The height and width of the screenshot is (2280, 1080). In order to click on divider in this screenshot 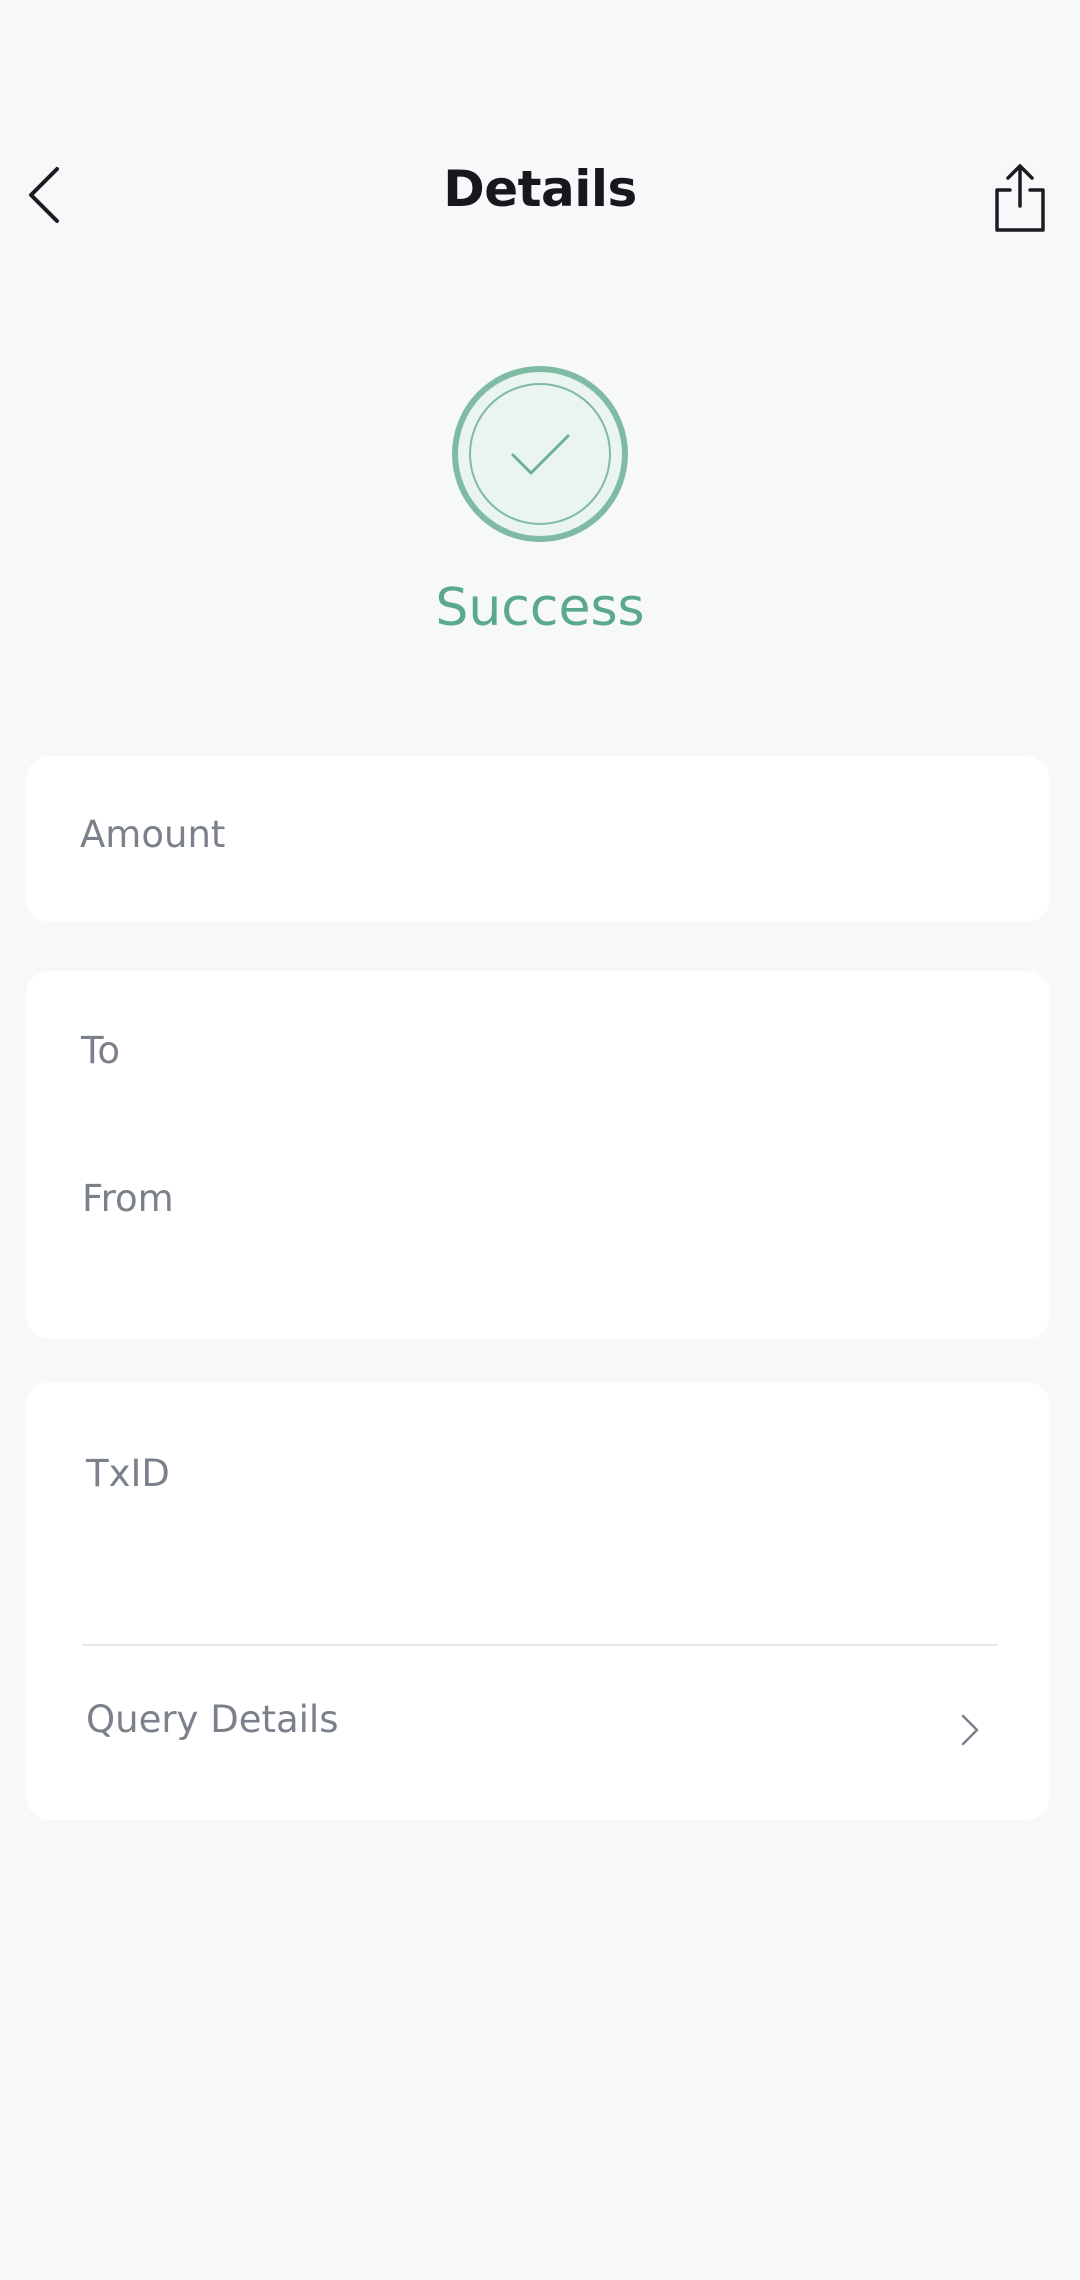, I will do `click(540, 1645)`.